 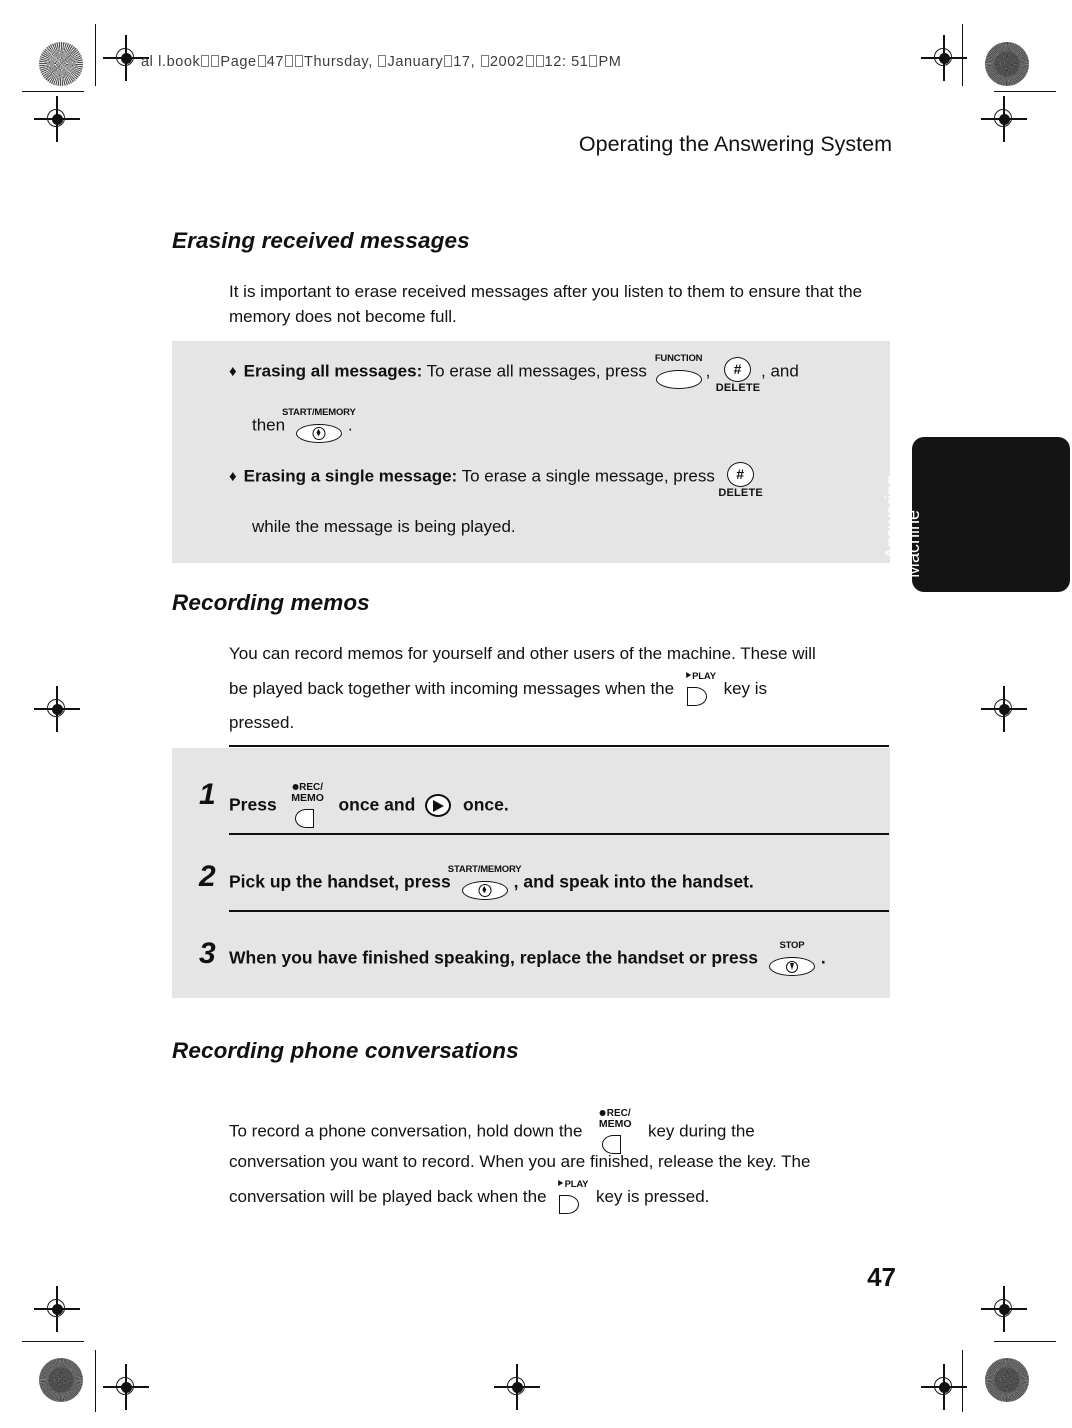 What do you see at coordinates (1004, 119) in the screenshot?
I see `registration-target-upper-right-inner` at bounding box center [1004, 119].